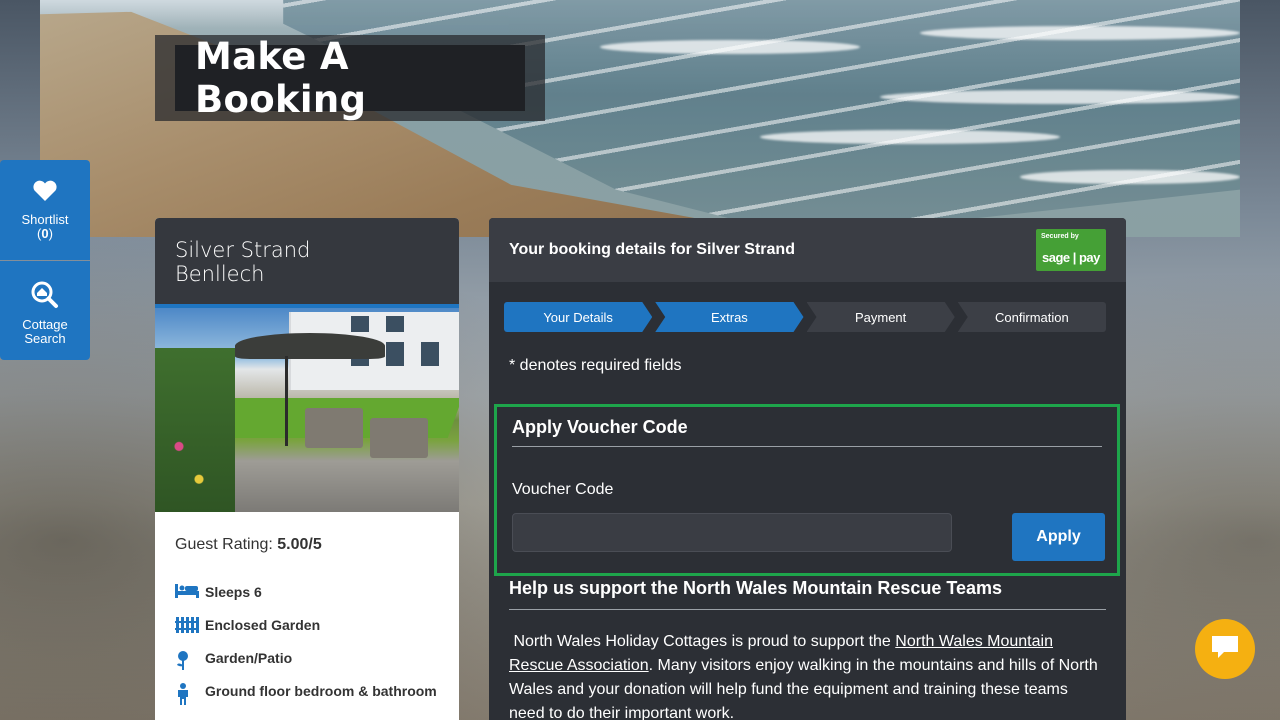 Image resolution: width=1280 pixels, height=720 pixels. I want to click on cottage-search-tab: Cottage Search, so click(45, 310).